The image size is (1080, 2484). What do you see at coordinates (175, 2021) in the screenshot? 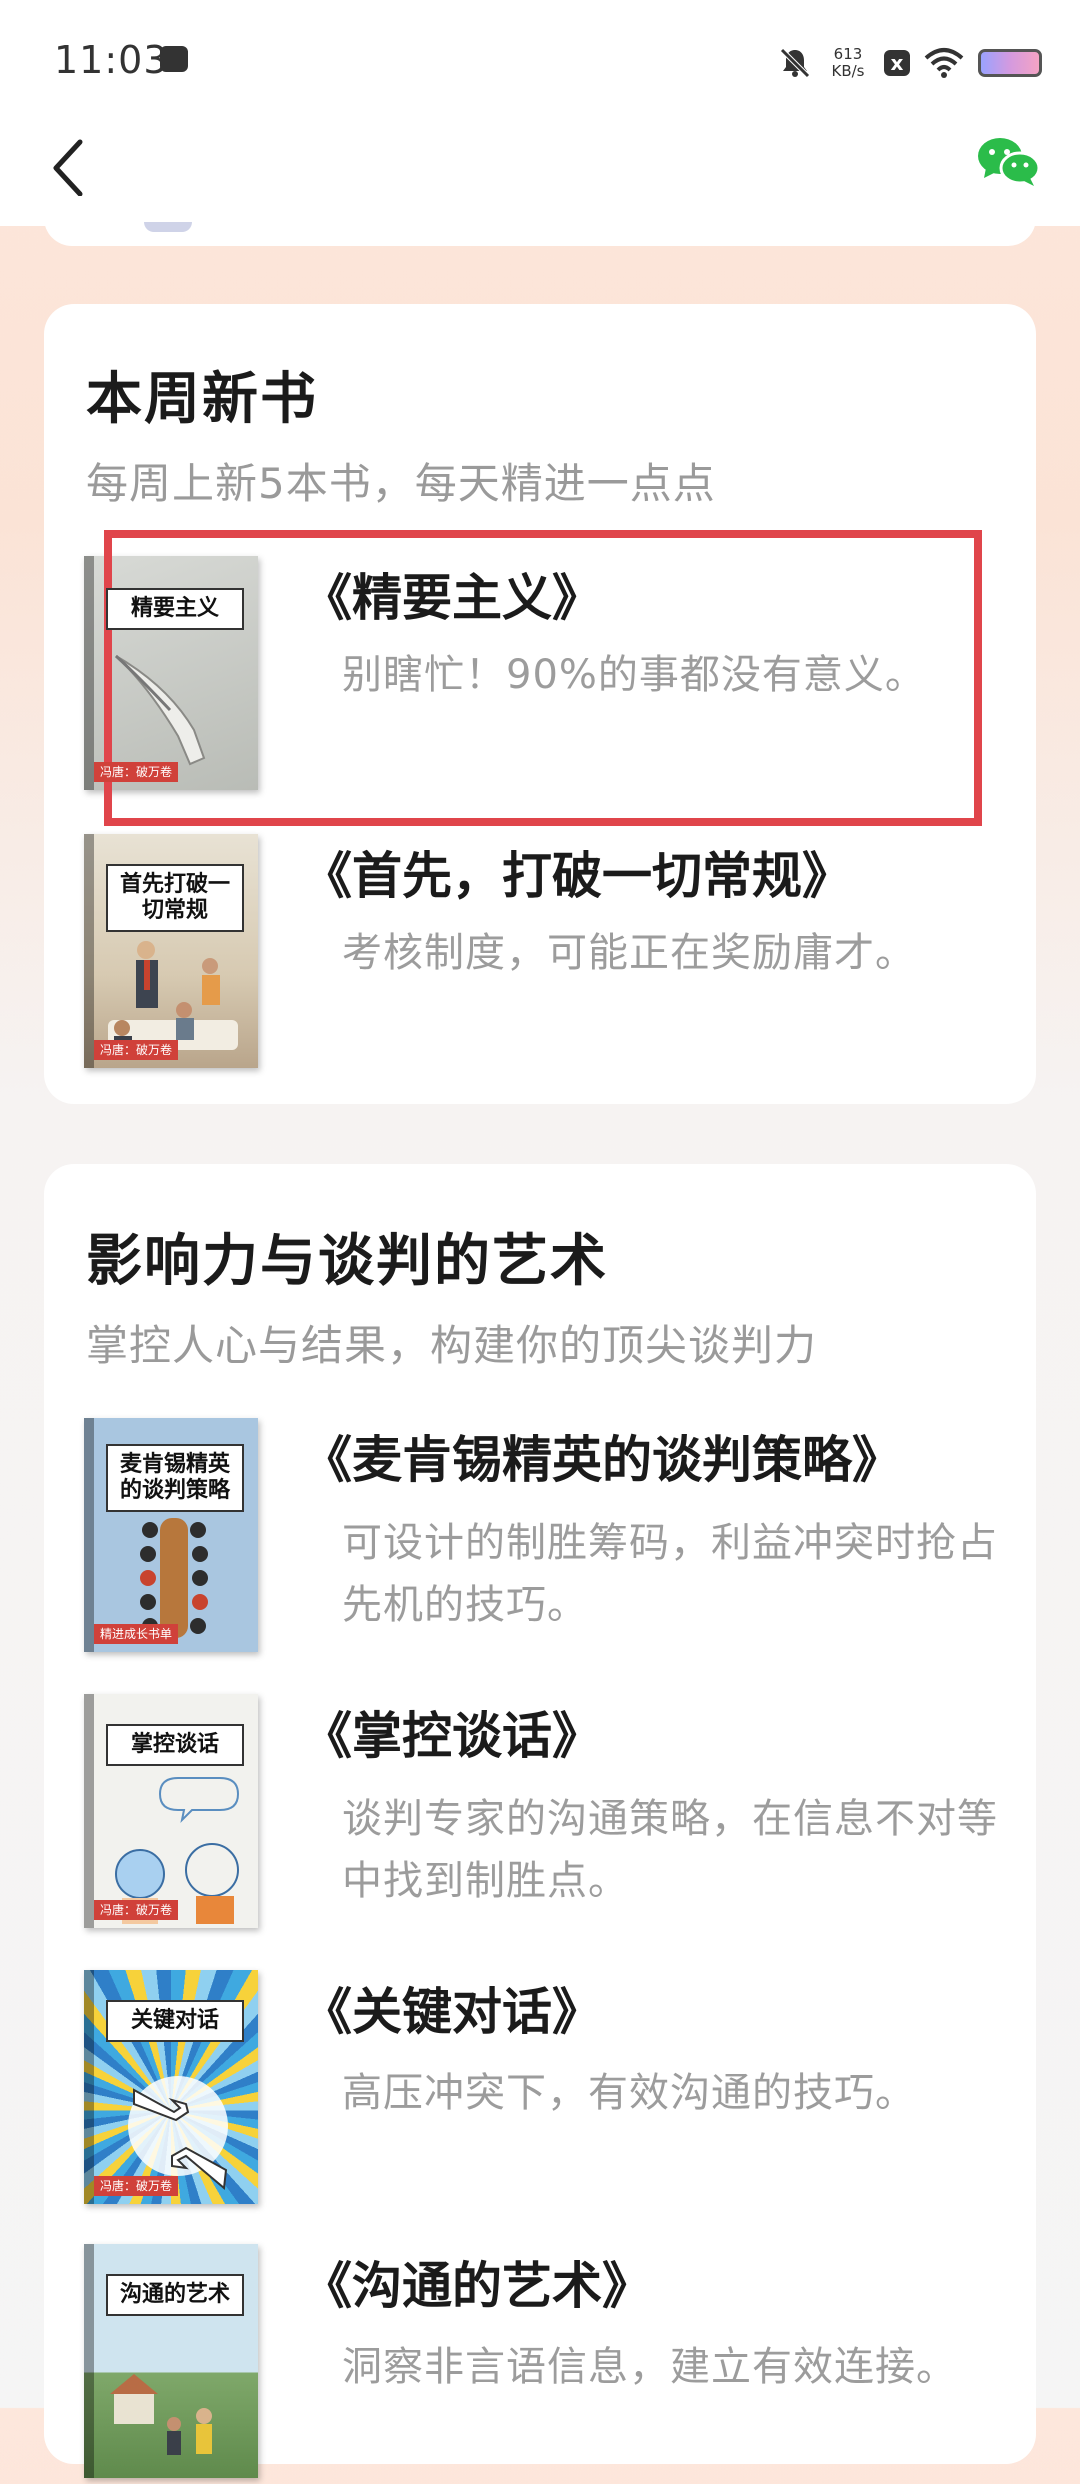
I see `cover-title: 关键对话` at bounding box center [175, 2021].